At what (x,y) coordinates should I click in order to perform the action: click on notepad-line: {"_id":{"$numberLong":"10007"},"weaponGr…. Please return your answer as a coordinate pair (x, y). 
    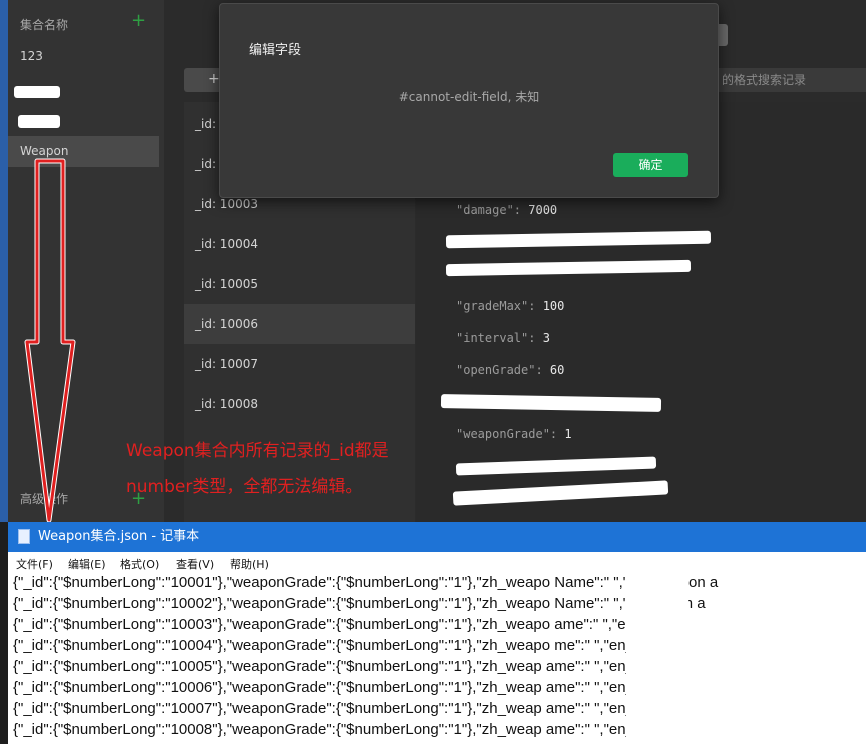
    Looking at the image, I should click on (341, 708).